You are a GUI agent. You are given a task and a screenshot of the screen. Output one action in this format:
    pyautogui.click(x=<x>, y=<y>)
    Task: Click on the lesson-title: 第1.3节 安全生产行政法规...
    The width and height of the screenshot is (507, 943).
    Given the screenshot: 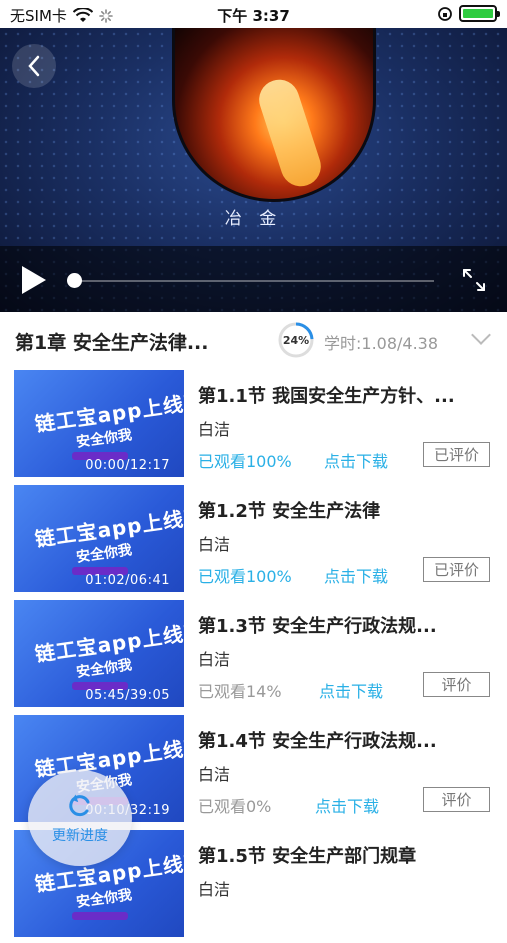 What is the action you would take?
    pyautogui.click(x=344, y=625)
    